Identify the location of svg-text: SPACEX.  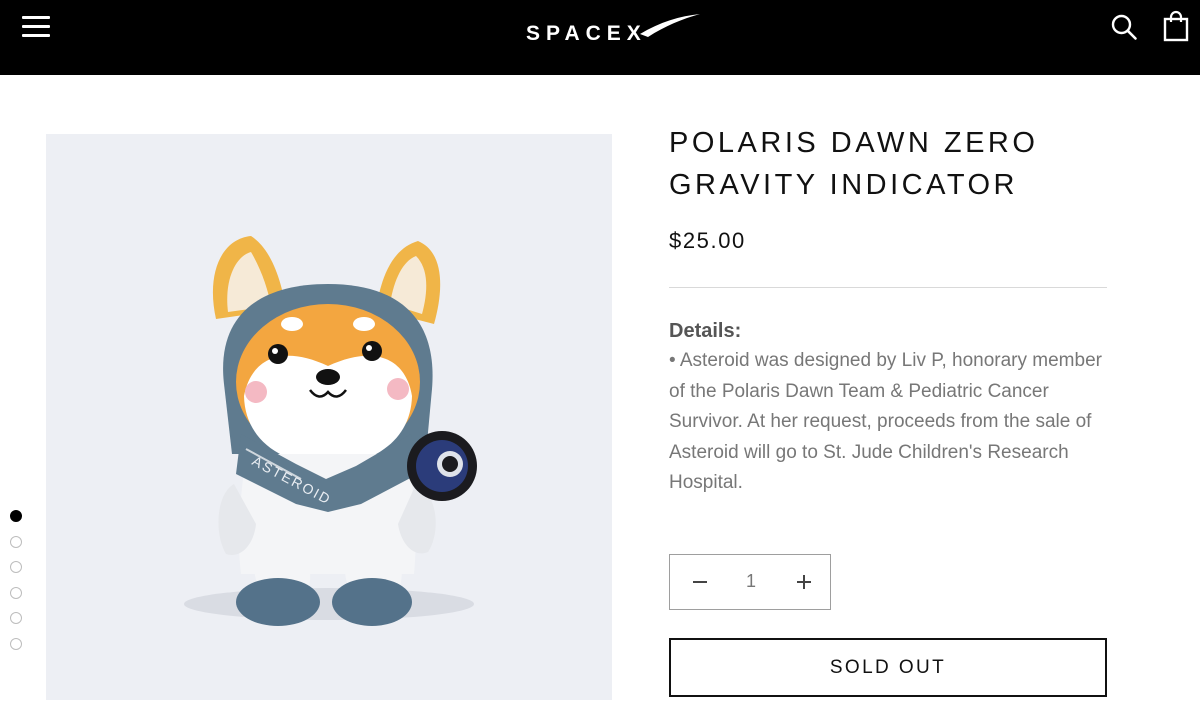
(586, 33).